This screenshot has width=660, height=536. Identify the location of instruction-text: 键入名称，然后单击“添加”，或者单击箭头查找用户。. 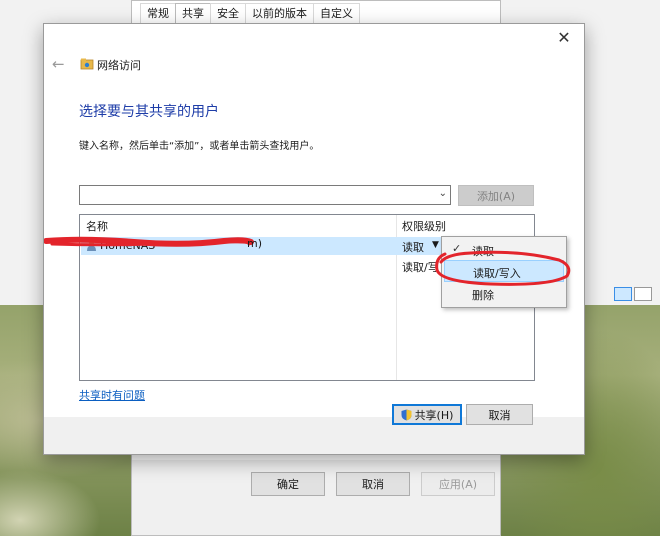
(199, 146).